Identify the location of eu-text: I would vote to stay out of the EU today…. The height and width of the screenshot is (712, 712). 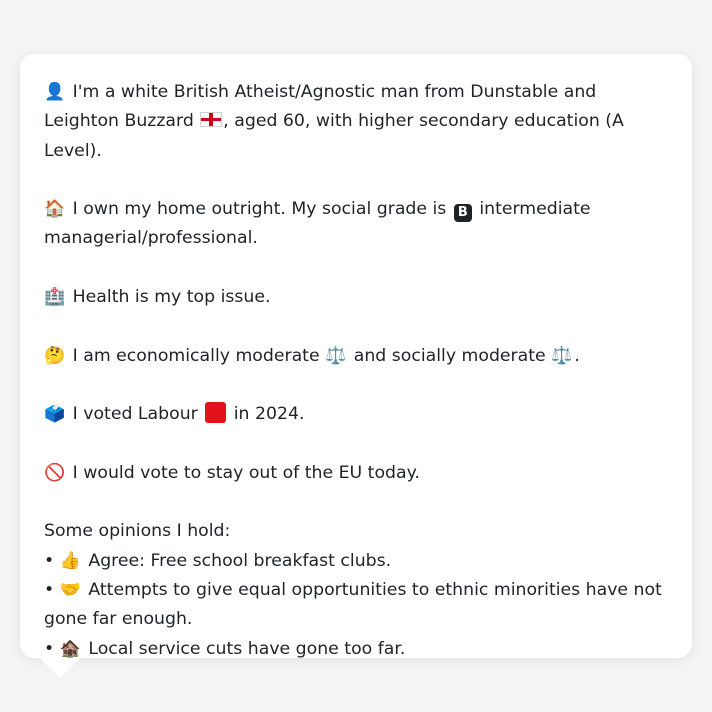
(246, 472).